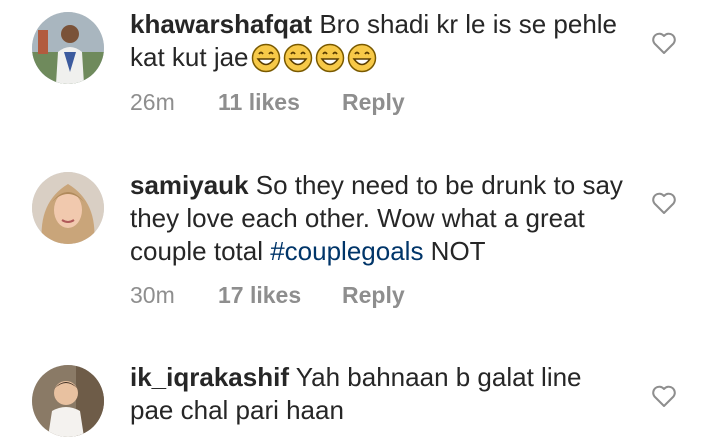 The height and width of the screenshot is (439, 720). Describe the element at coordinates (280, 102) in the screenshot. I see `comment-likes: 11 likes` at that location.